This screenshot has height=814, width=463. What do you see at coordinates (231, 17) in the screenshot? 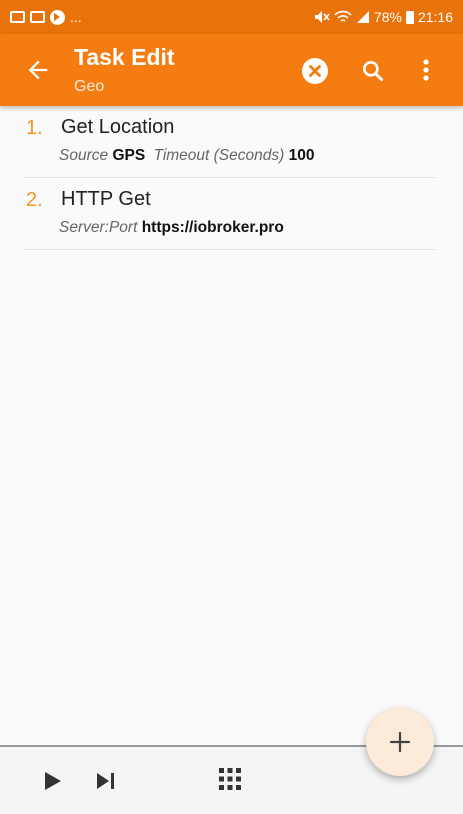
I see `status-bar: ... 78% 21:16` at bounding box center [231, 17].